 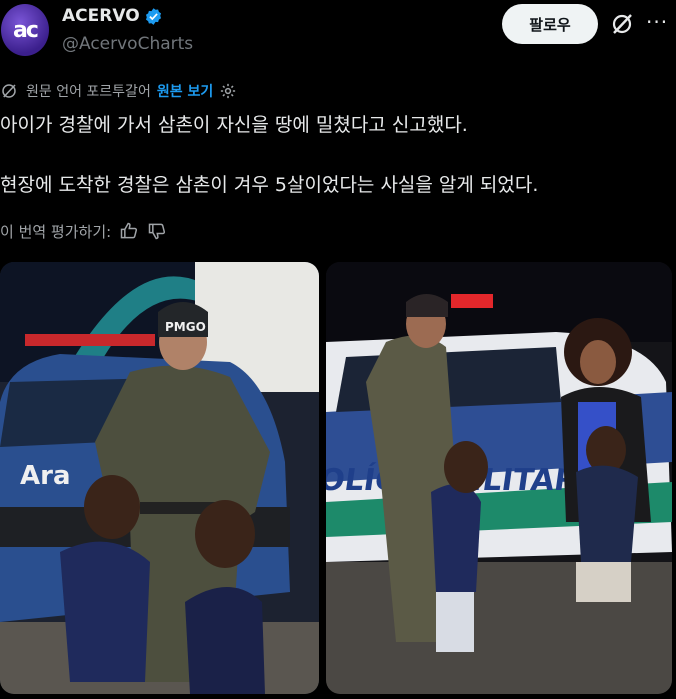 I want to click on thumbs-up-icon, so click(x=129, y=231).